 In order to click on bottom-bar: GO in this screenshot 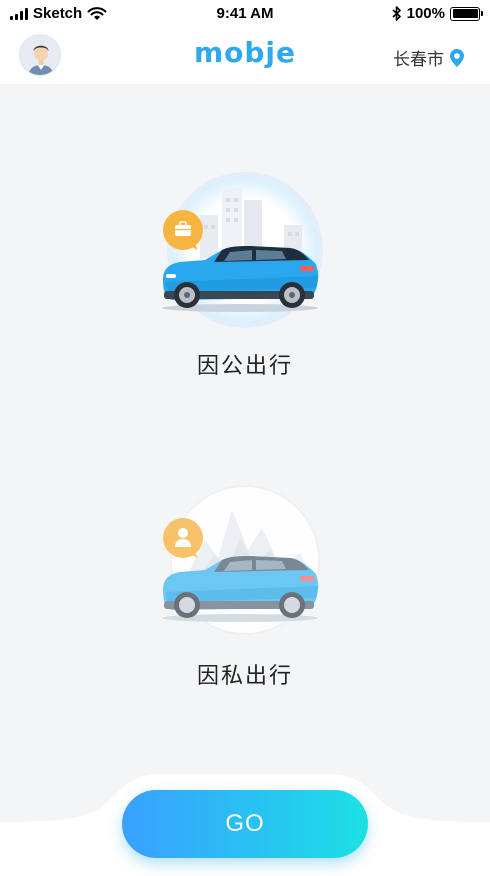, I will do `click(245, 823)`.